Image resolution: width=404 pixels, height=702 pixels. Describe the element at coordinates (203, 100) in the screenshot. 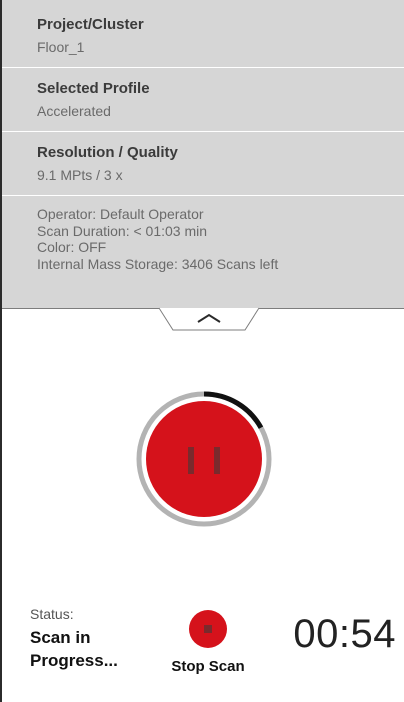

I see `selected-profile-row: Selected Profile Accelerated` at that location.